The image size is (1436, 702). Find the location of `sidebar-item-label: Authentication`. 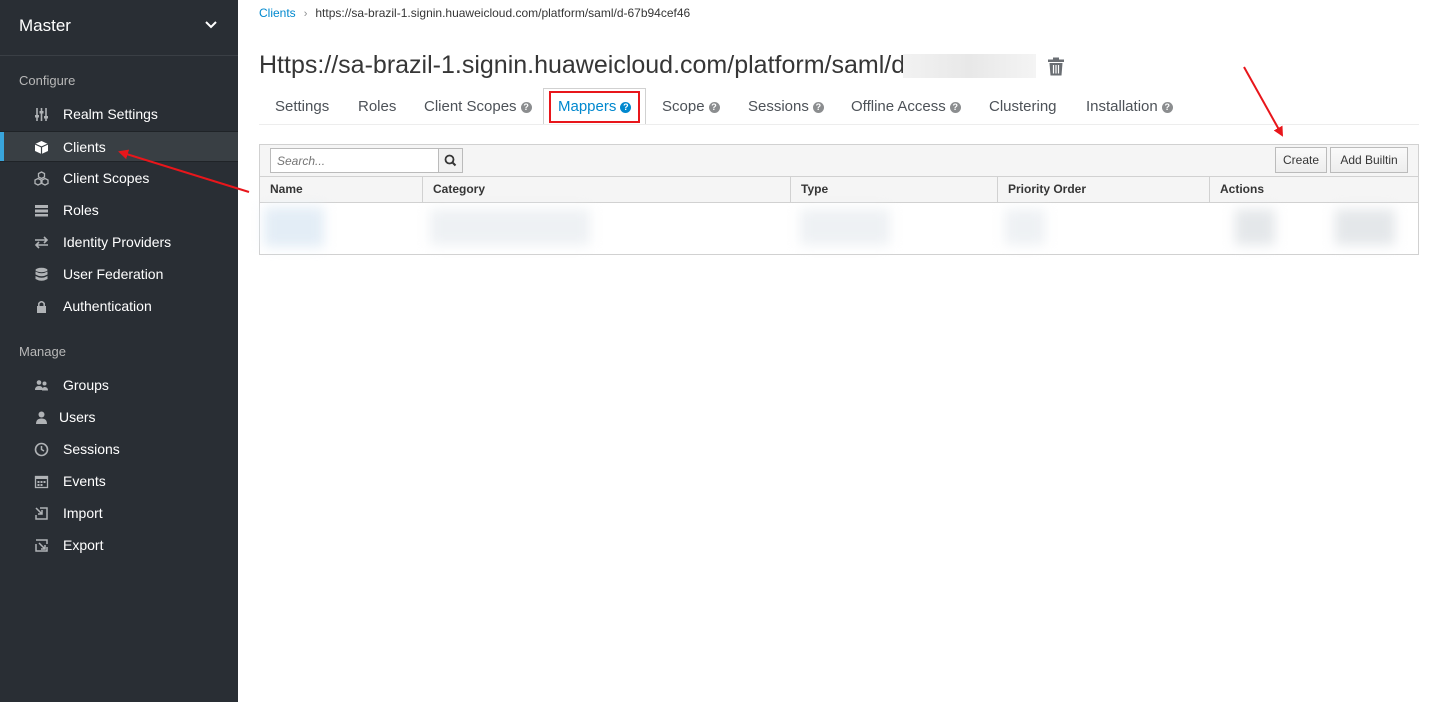

sidebar-item-label: Authentication is located at coordinates (107, 306).